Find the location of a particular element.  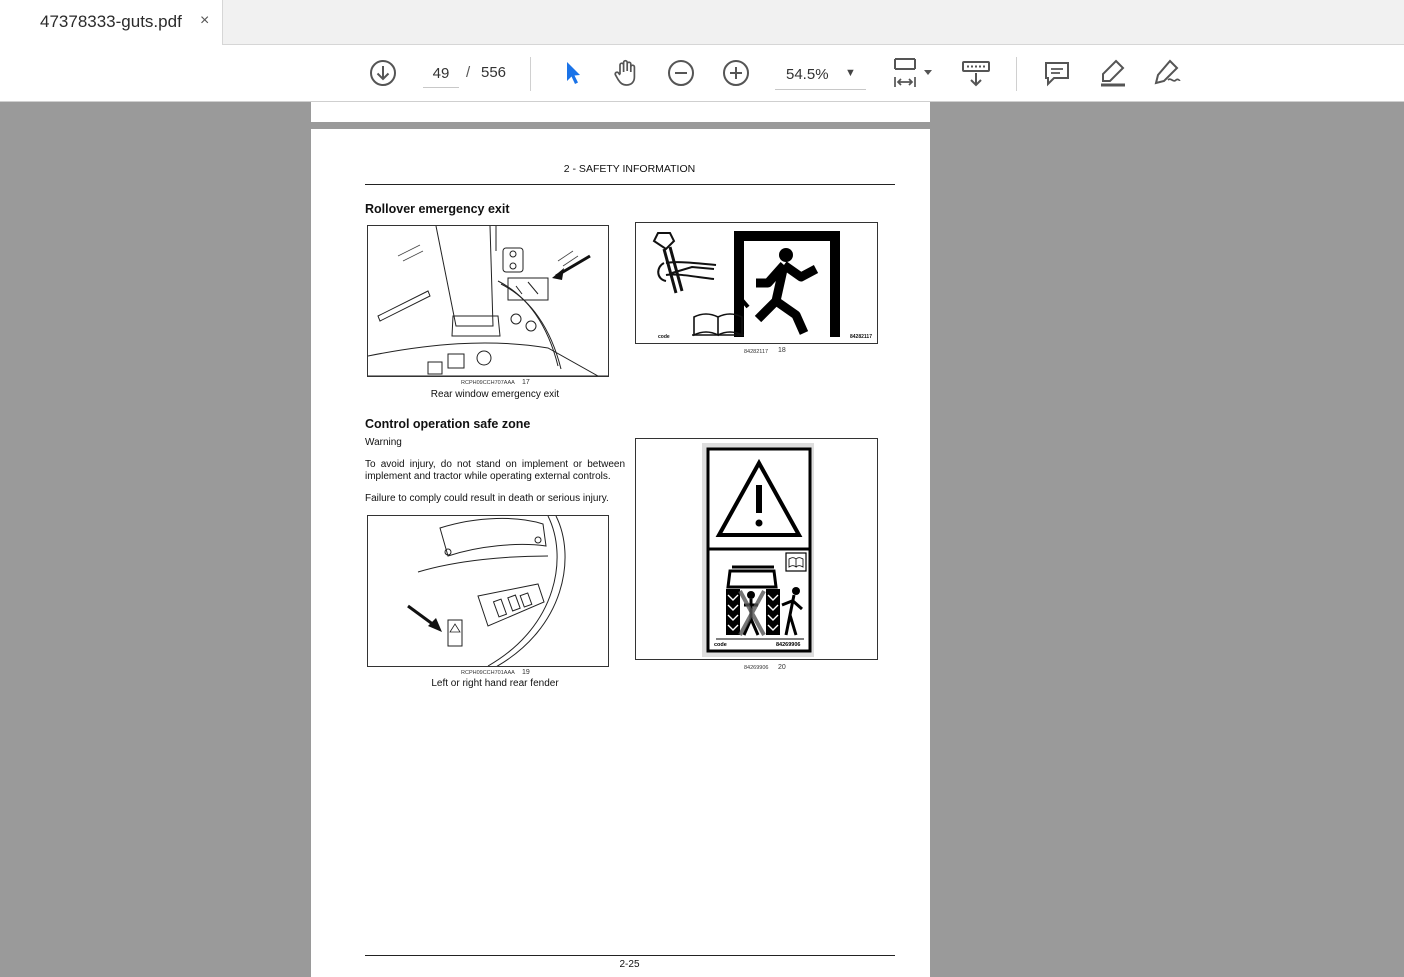

highlight-icon is located at coordinates (1112, 73).